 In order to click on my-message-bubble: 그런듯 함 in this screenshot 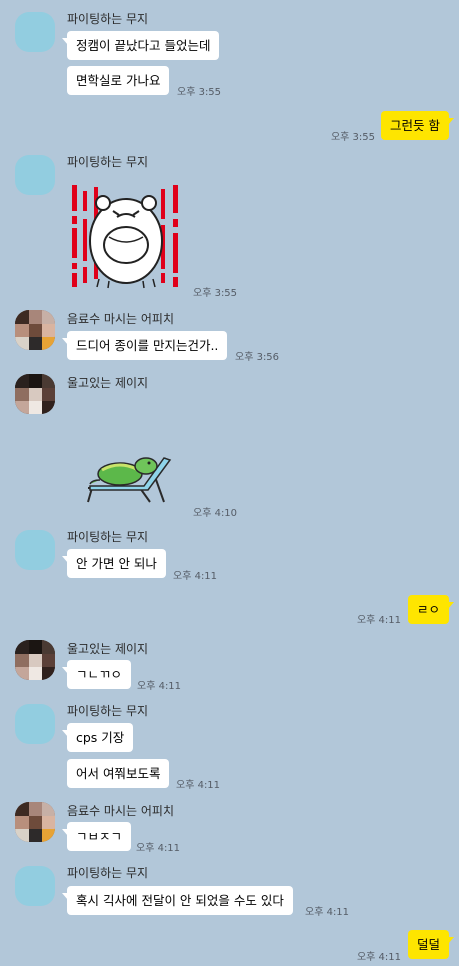, I will do `click(417, 125)`.